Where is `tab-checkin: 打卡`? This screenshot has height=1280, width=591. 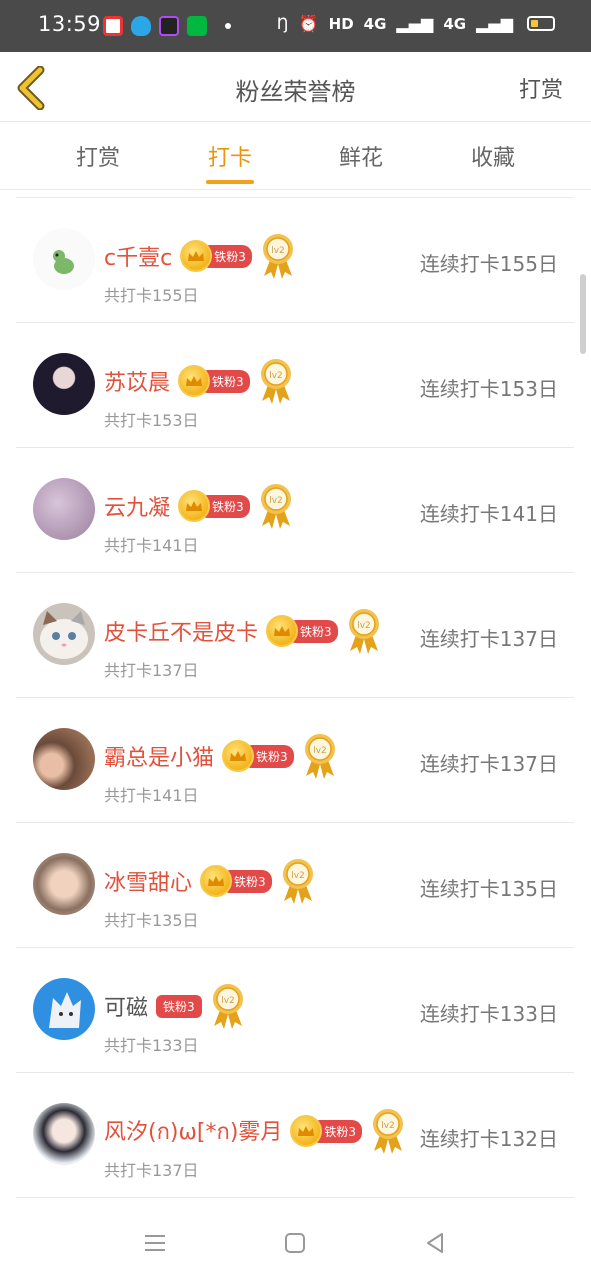 tab-checkin: 打卡 is located at coordinates (230, 156).